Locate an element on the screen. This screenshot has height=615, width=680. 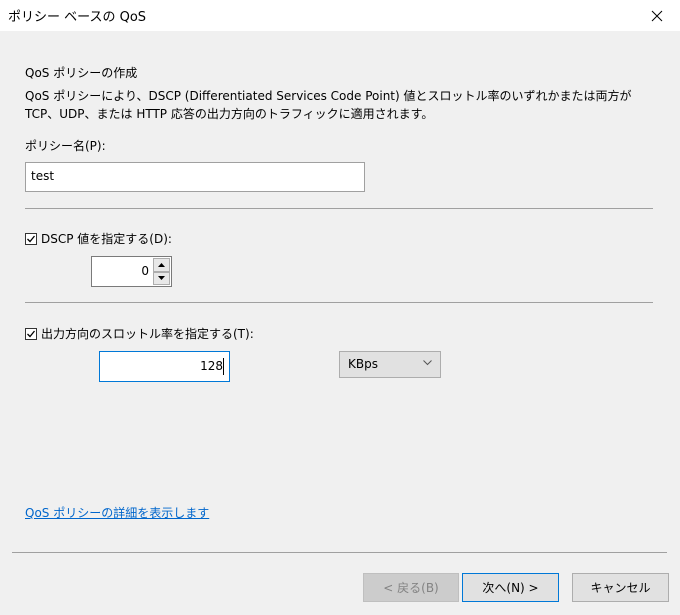
dscp-increment-button is located at coordinates (161, 265).